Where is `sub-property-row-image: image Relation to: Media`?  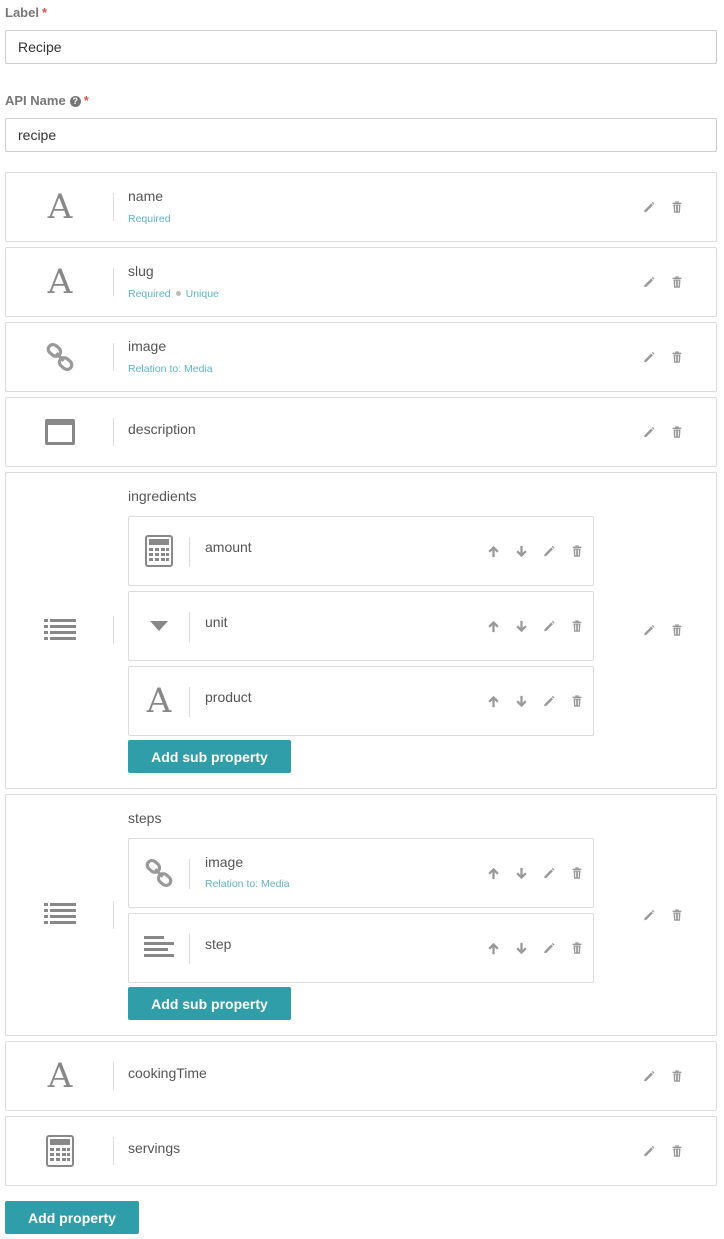 sub-property-row-image: image Relation to: Media is located at coordinates (361, 873).